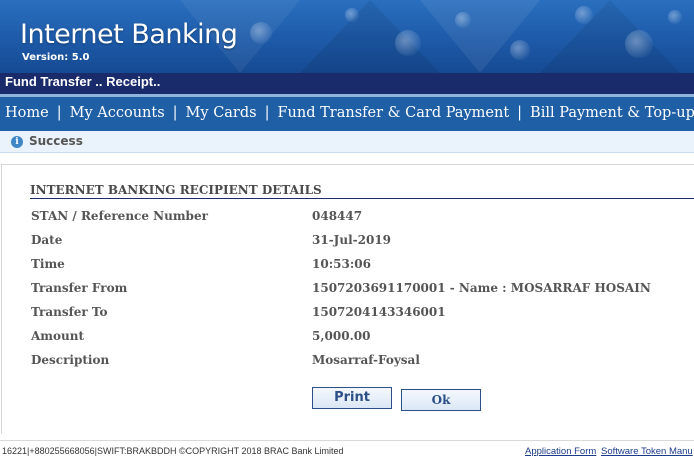  Describe the element at coordinates (58, 336) in the screenshot. I see `detail-label: Amount` at that location.